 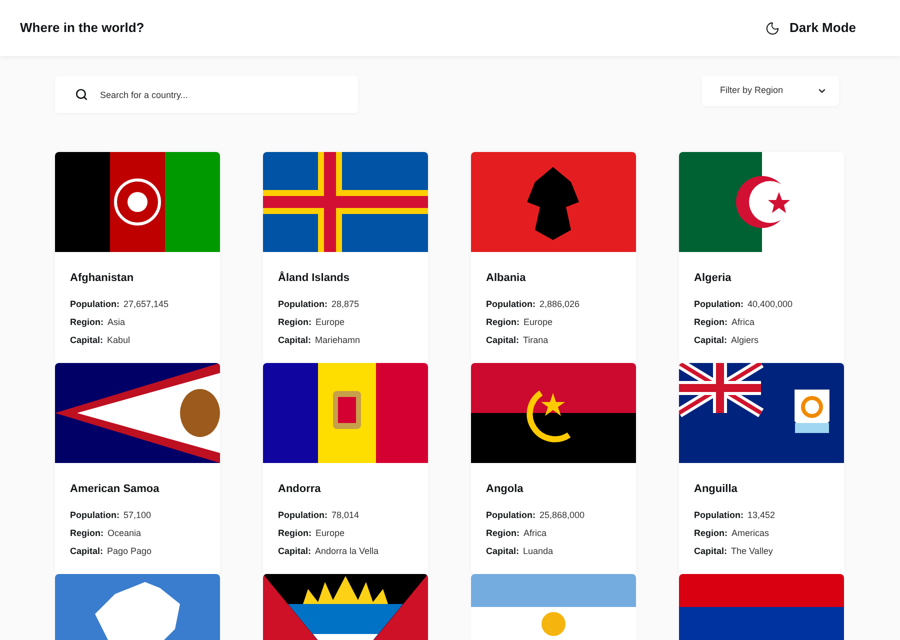 I want to click on field-value: 28,875, so click(x=346, y=304).